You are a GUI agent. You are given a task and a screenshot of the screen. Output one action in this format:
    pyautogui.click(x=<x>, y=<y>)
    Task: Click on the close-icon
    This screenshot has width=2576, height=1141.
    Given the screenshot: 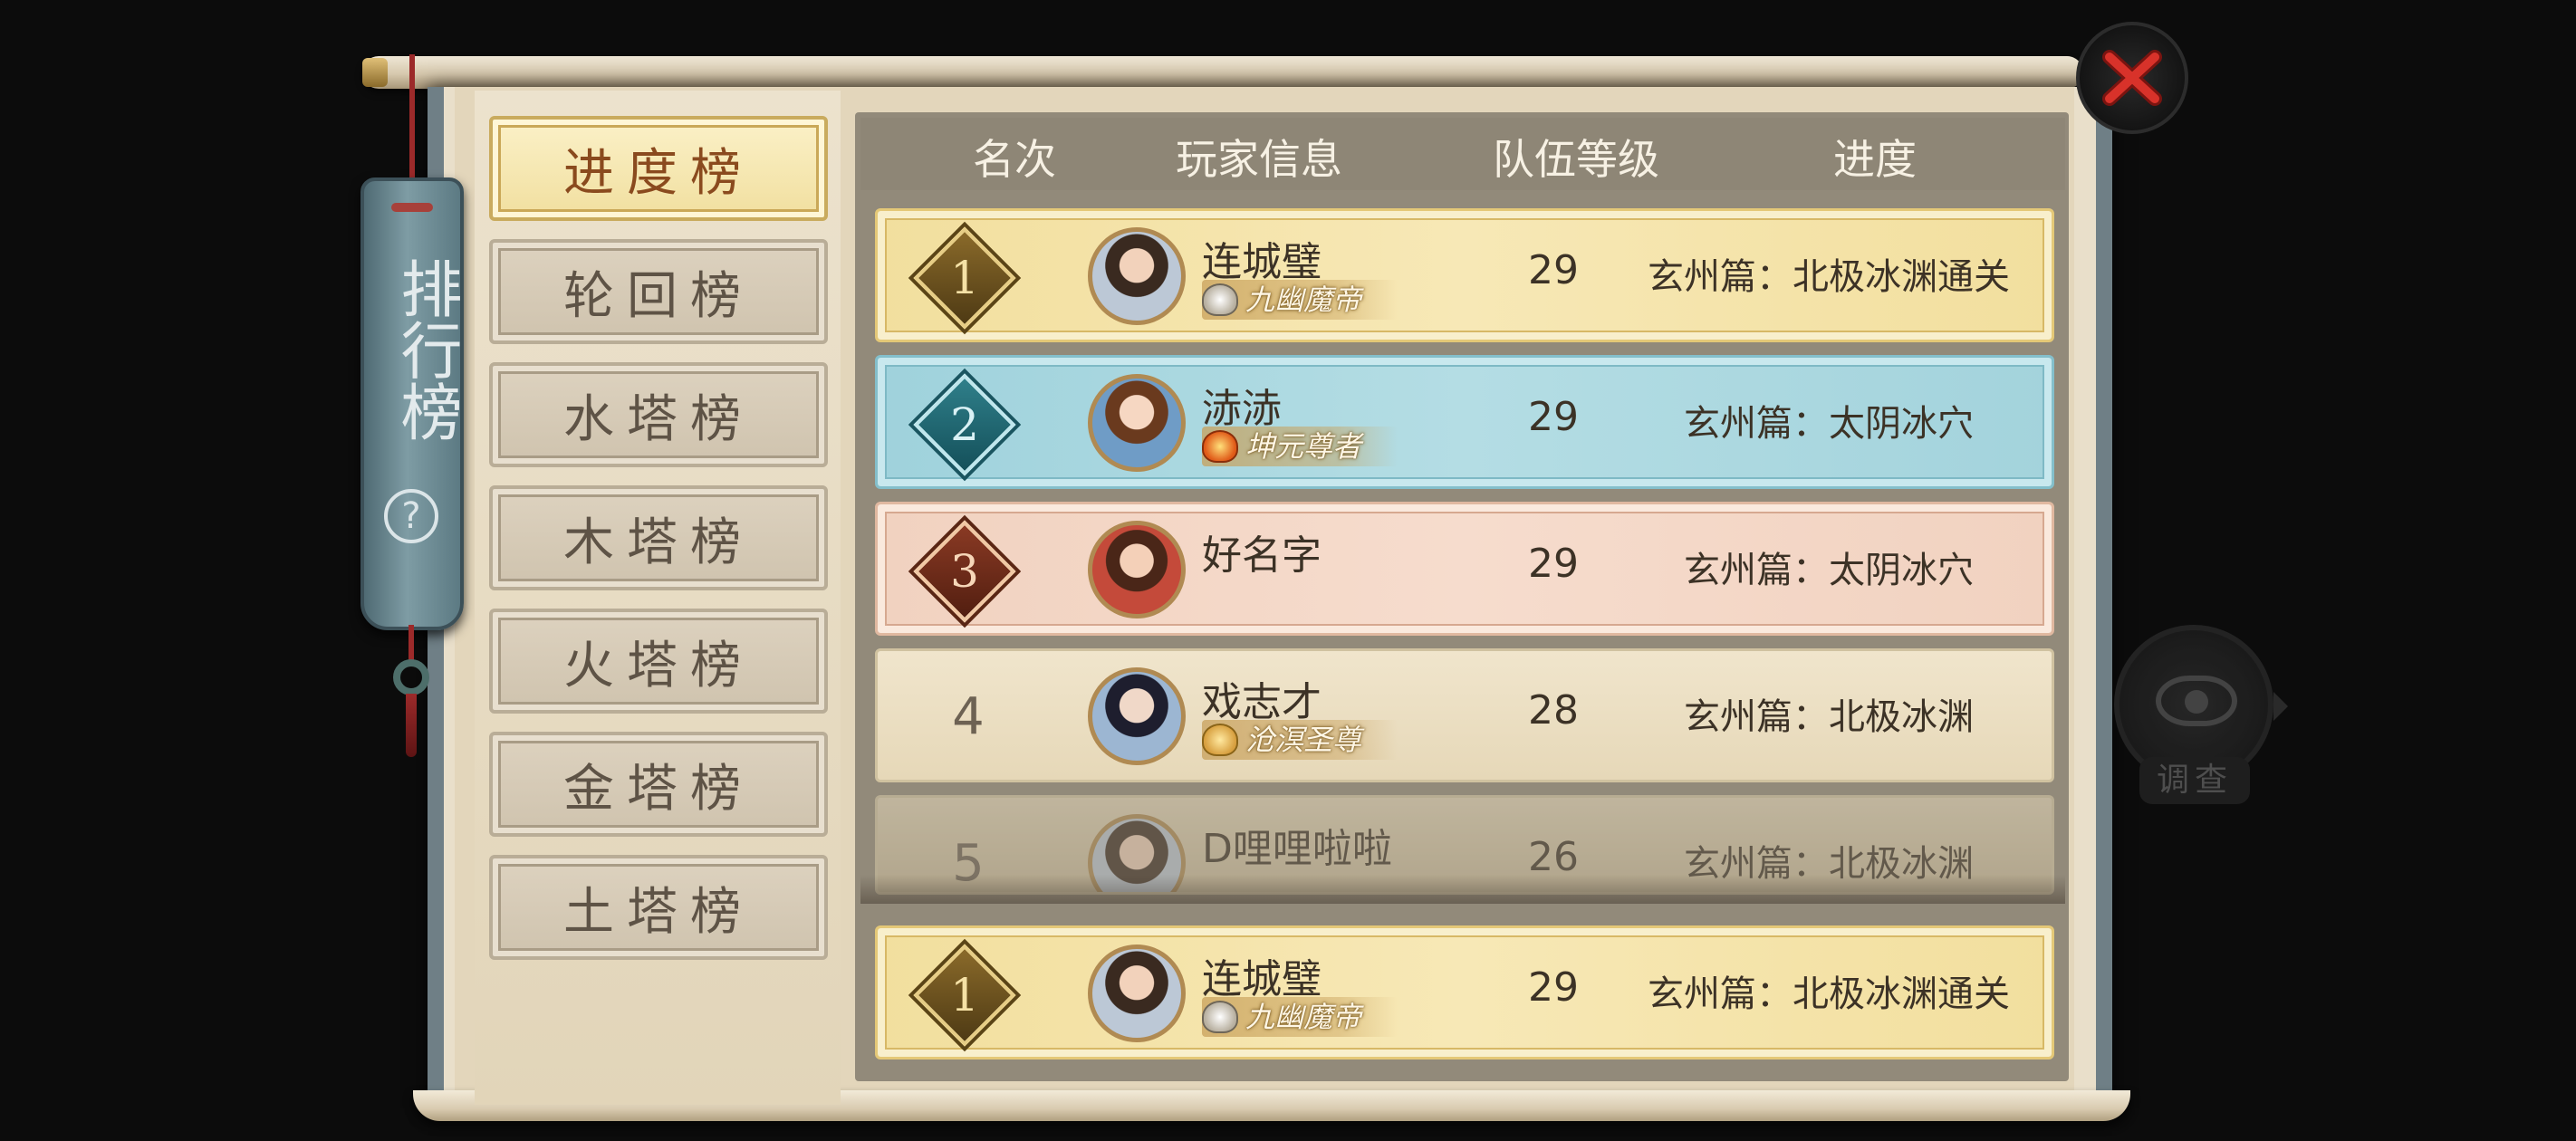 What is the action you would take?
    pyautogui.click(x=2132, y=78)
    